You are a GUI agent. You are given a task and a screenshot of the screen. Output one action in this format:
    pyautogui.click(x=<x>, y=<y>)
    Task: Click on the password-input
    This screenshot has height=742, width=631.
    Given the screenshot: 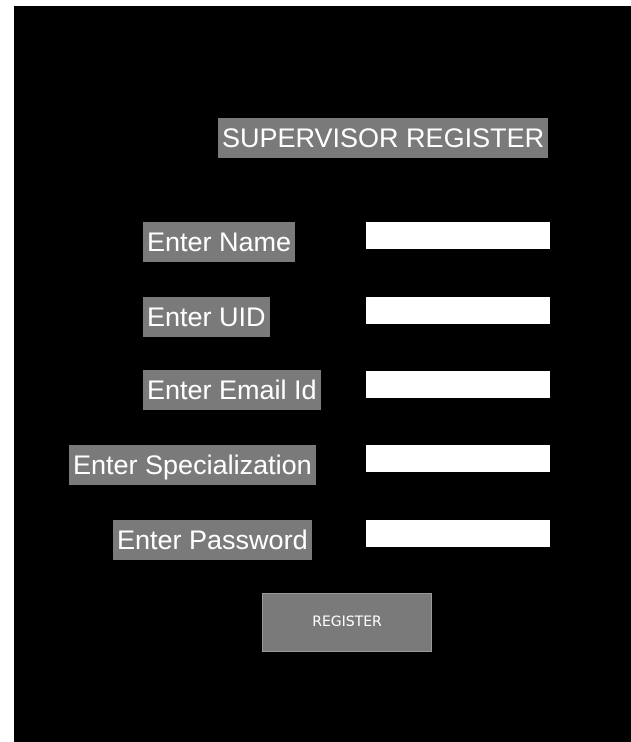 What is the action you would take?
    pyautogui.click(x=458, y=533)
    